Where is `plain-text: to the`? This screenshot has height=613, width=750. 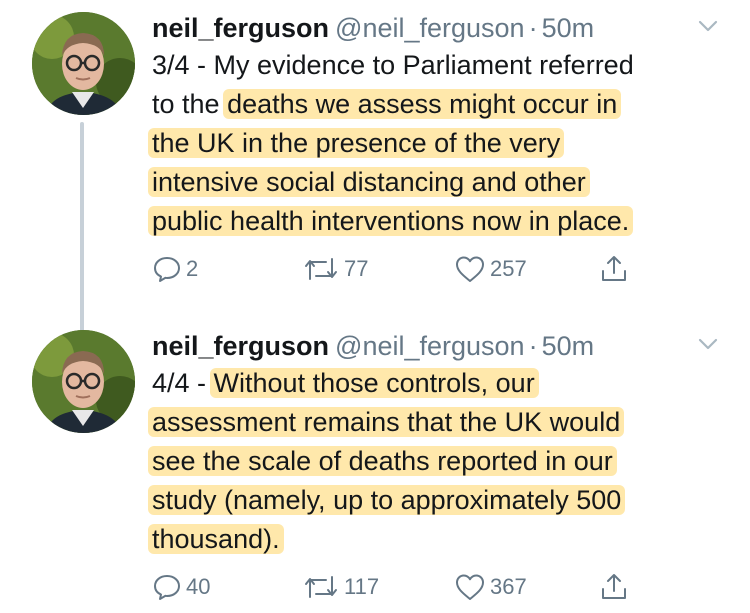
plain-text: to the is located at coordinates (190, 104).